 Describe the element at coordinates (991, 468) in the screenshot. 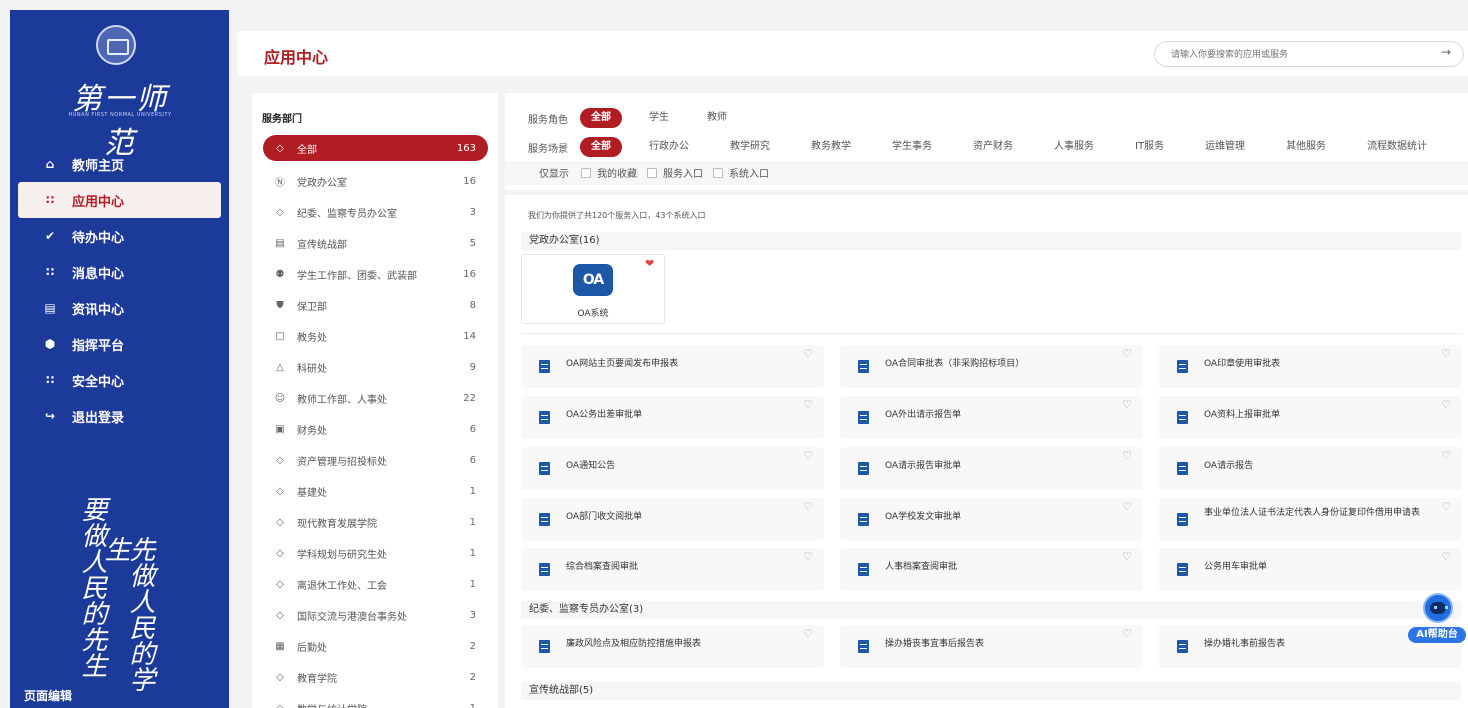

I see `service-card: OA请示报告审批单 ♡` at that location.